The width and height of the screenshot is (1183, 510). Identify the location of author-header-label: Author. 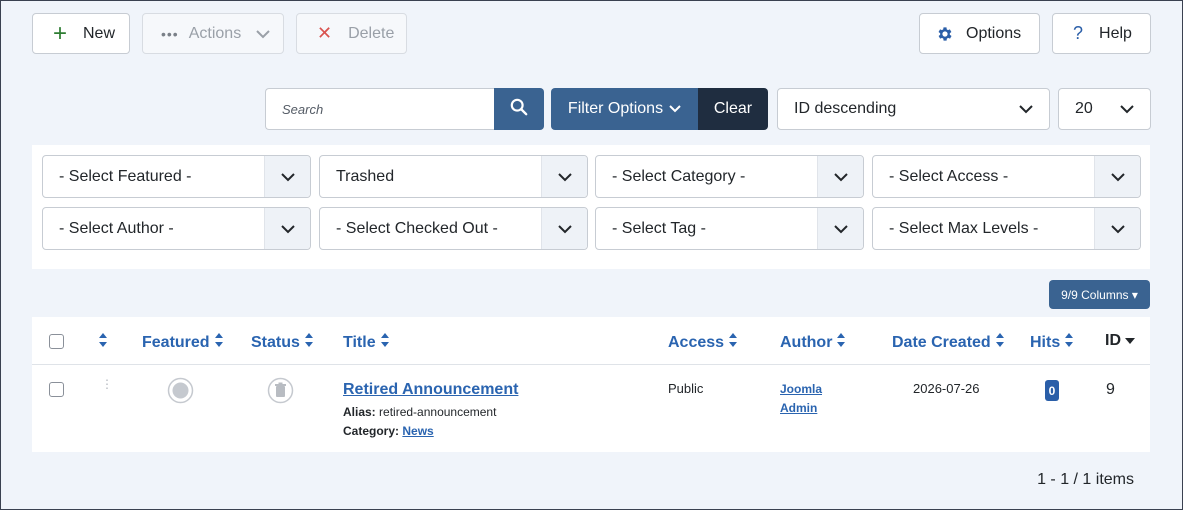
(806, 342).